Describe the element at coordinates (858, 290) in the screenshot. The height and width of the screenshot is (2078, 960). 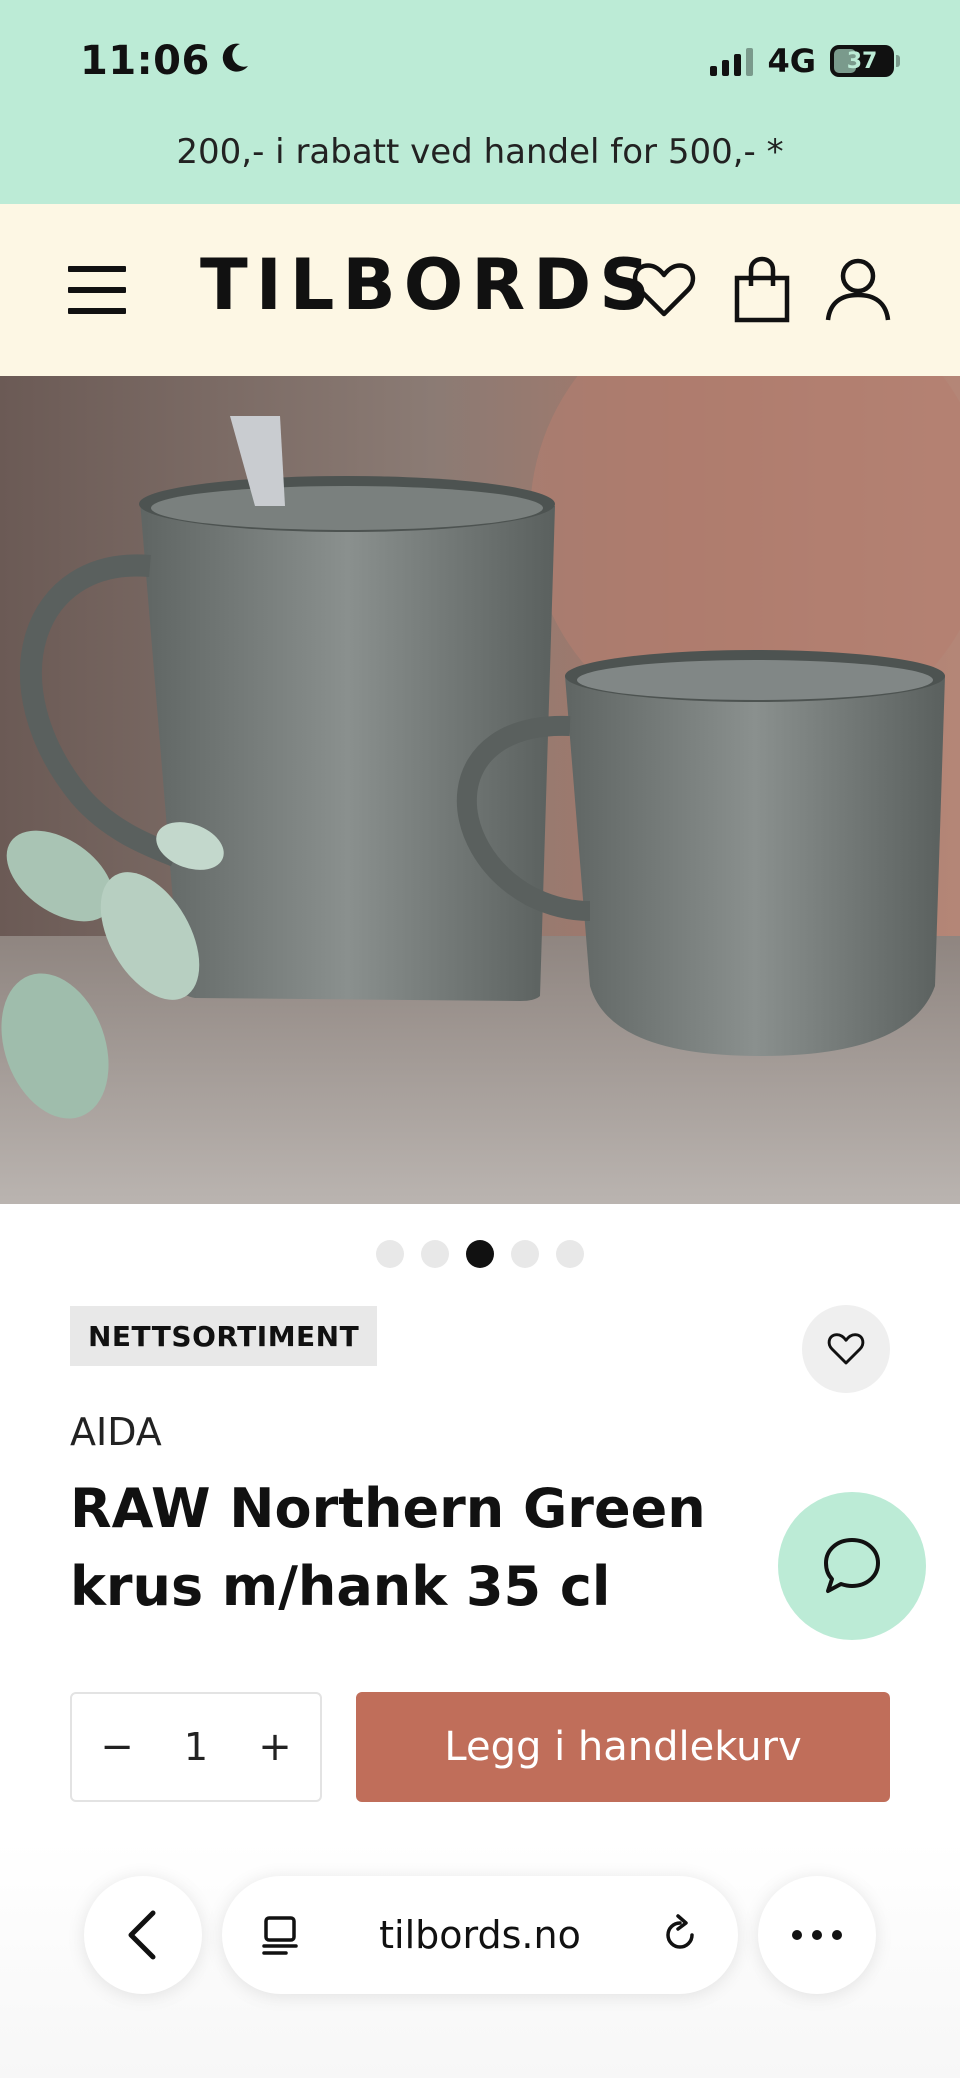
I see `user-icon` at that location.